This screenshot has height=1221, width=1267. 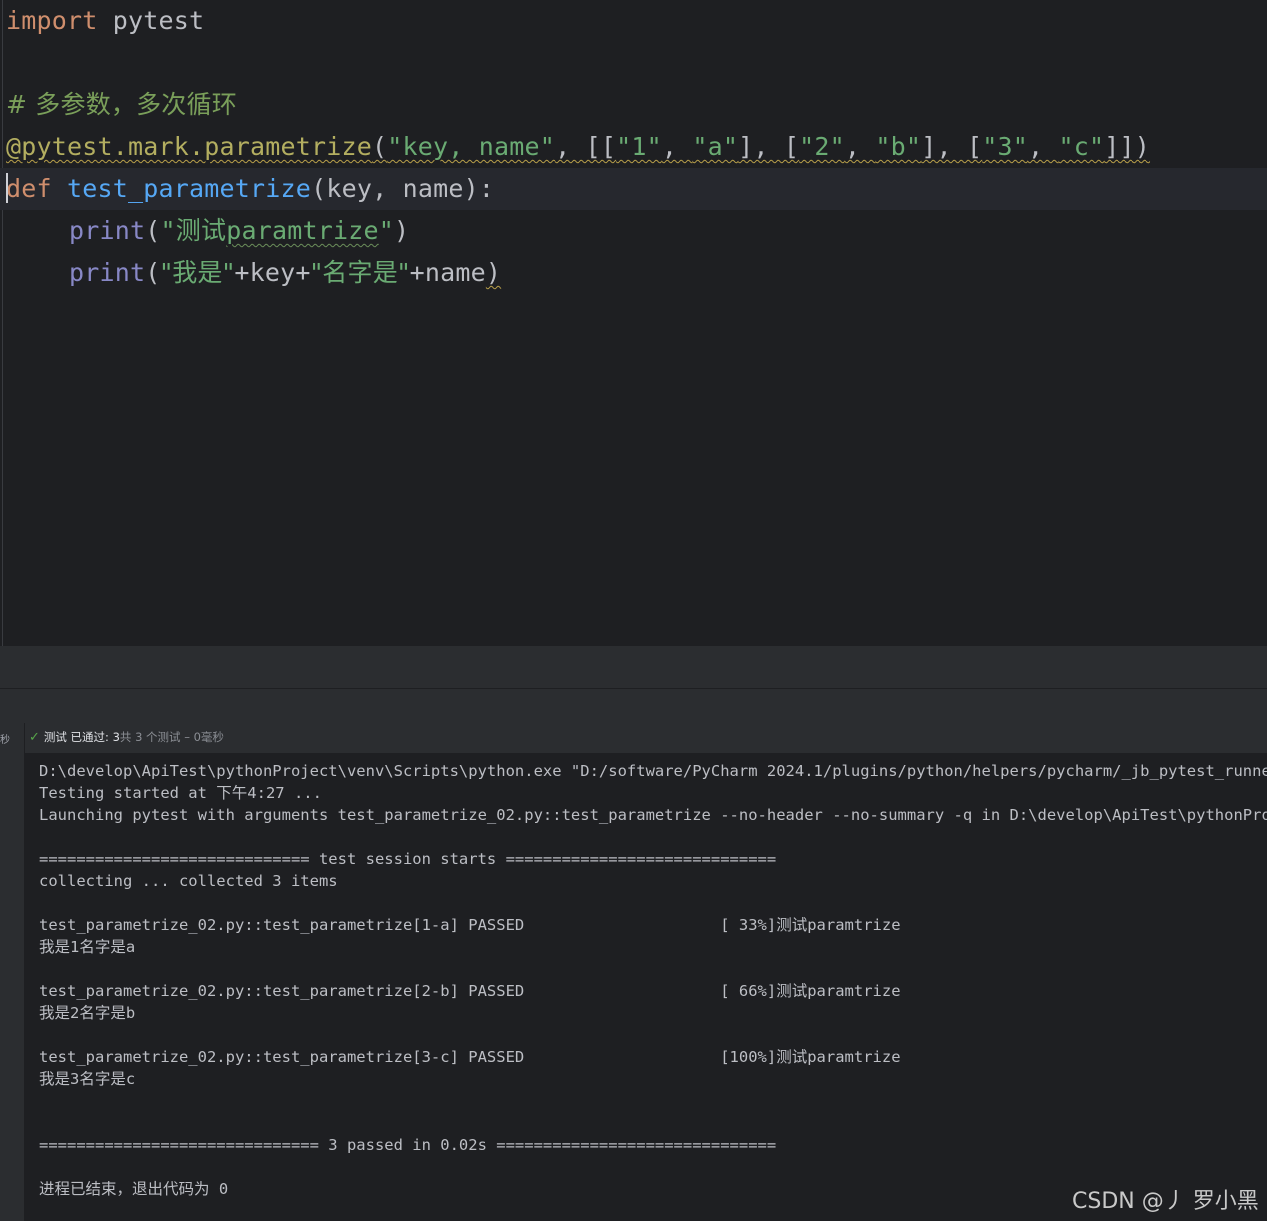 I want to click on duration-label: 秒, so click(x=5, y=740).